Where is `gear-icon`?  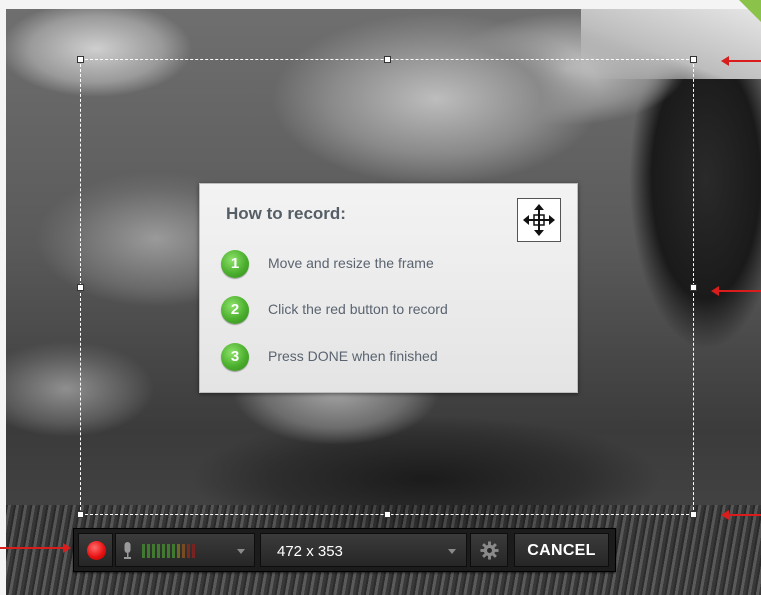
gear-icon is located at coordinates (489, 550).